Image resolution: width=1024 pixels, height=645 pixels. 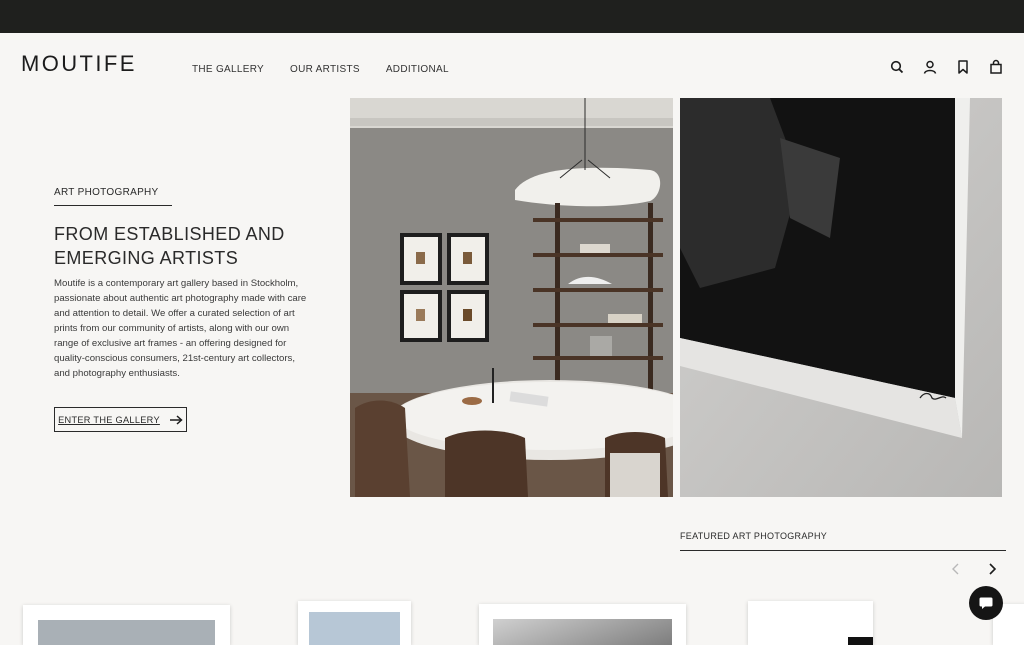 What do you see at coordinates (930, 67) in the screenshot?
I see `account-icon` at bounding box center [930, 67].